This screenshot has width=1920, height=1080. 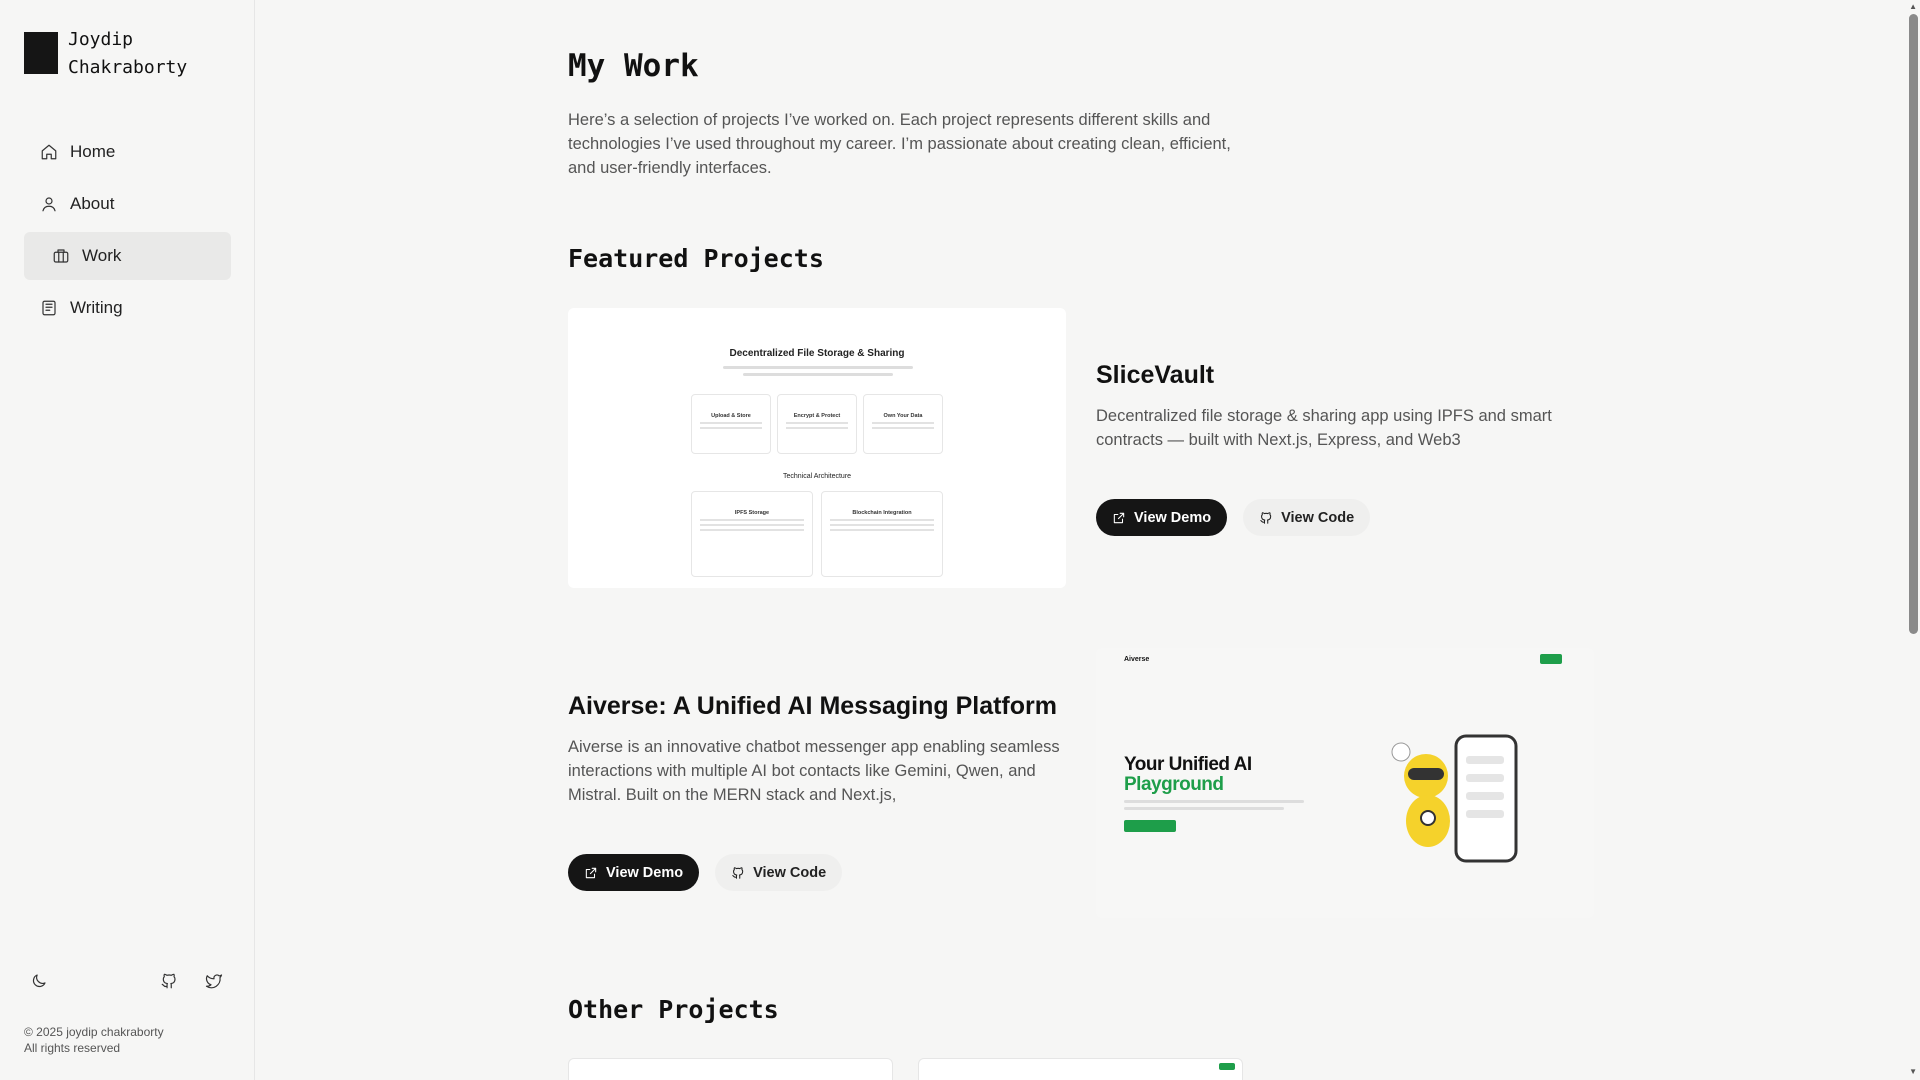 I want to click on aiverse-preview-image: Aiverse Your Unified AI Playground, so click(x=1345, y=783).